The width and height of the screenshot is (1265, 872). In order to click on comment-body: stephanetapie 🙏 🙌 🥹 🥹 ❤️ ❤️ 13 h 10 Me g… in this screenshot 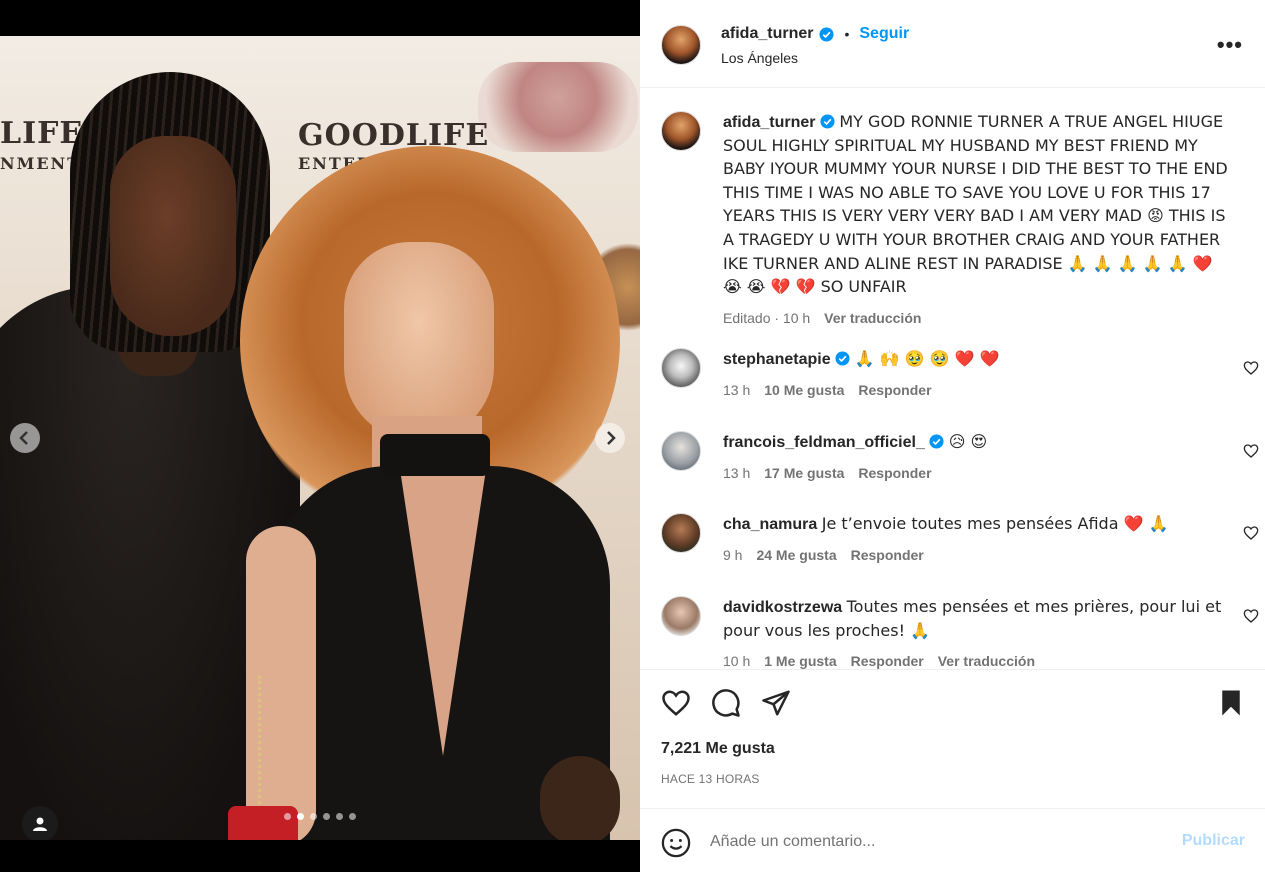, I will do `click(978, 374)`.